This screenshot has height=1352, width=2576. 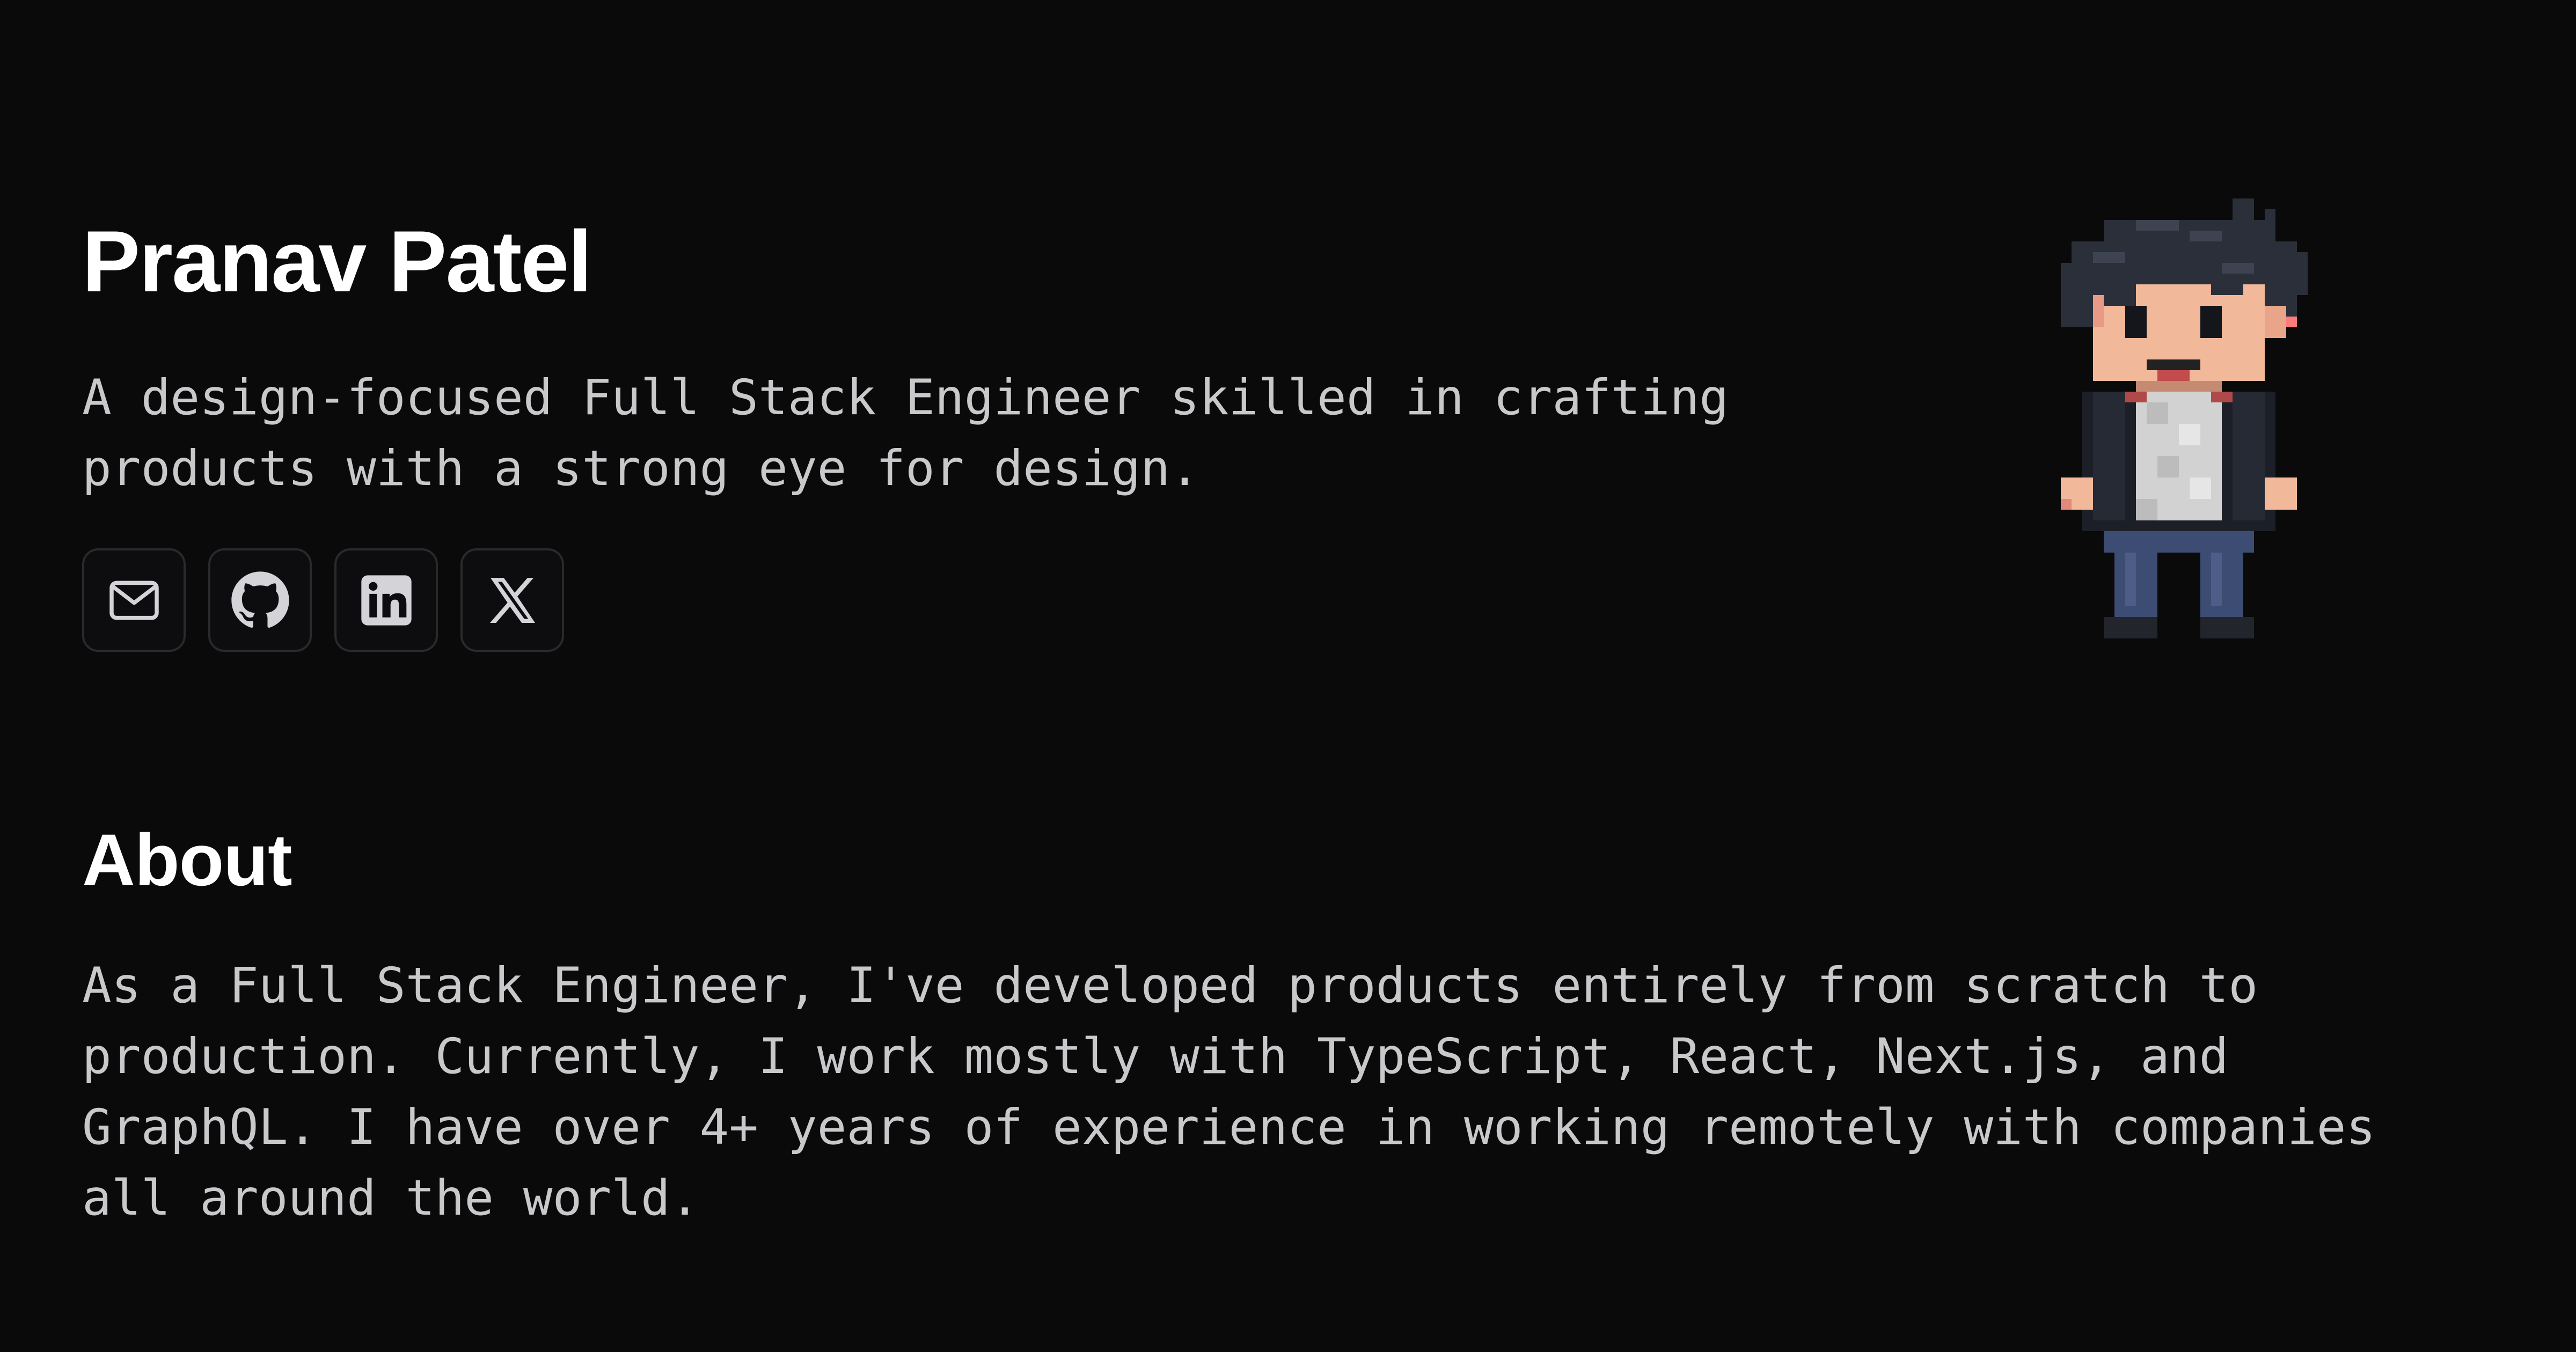 I want to click on github-icon, so click(x=260, y=599).